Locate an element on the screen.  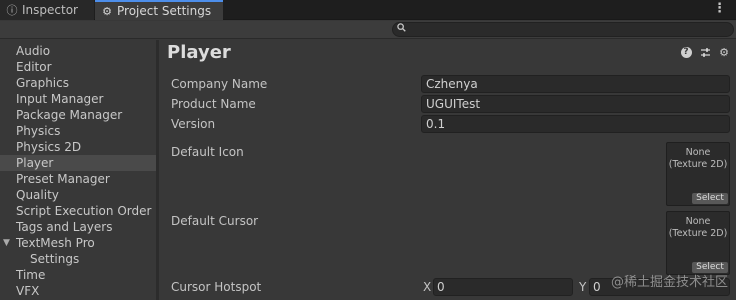
page-title: Player is located at coordinates (199, 52).